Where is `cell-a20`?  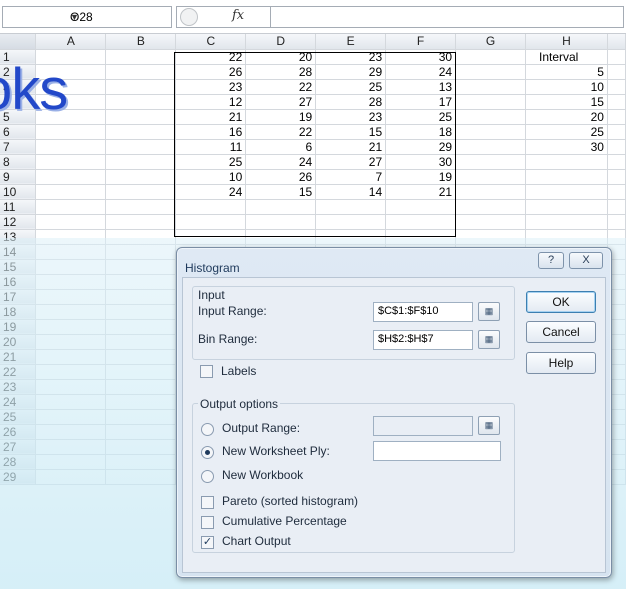
cell-a20 is located at coordinates (71, 342).